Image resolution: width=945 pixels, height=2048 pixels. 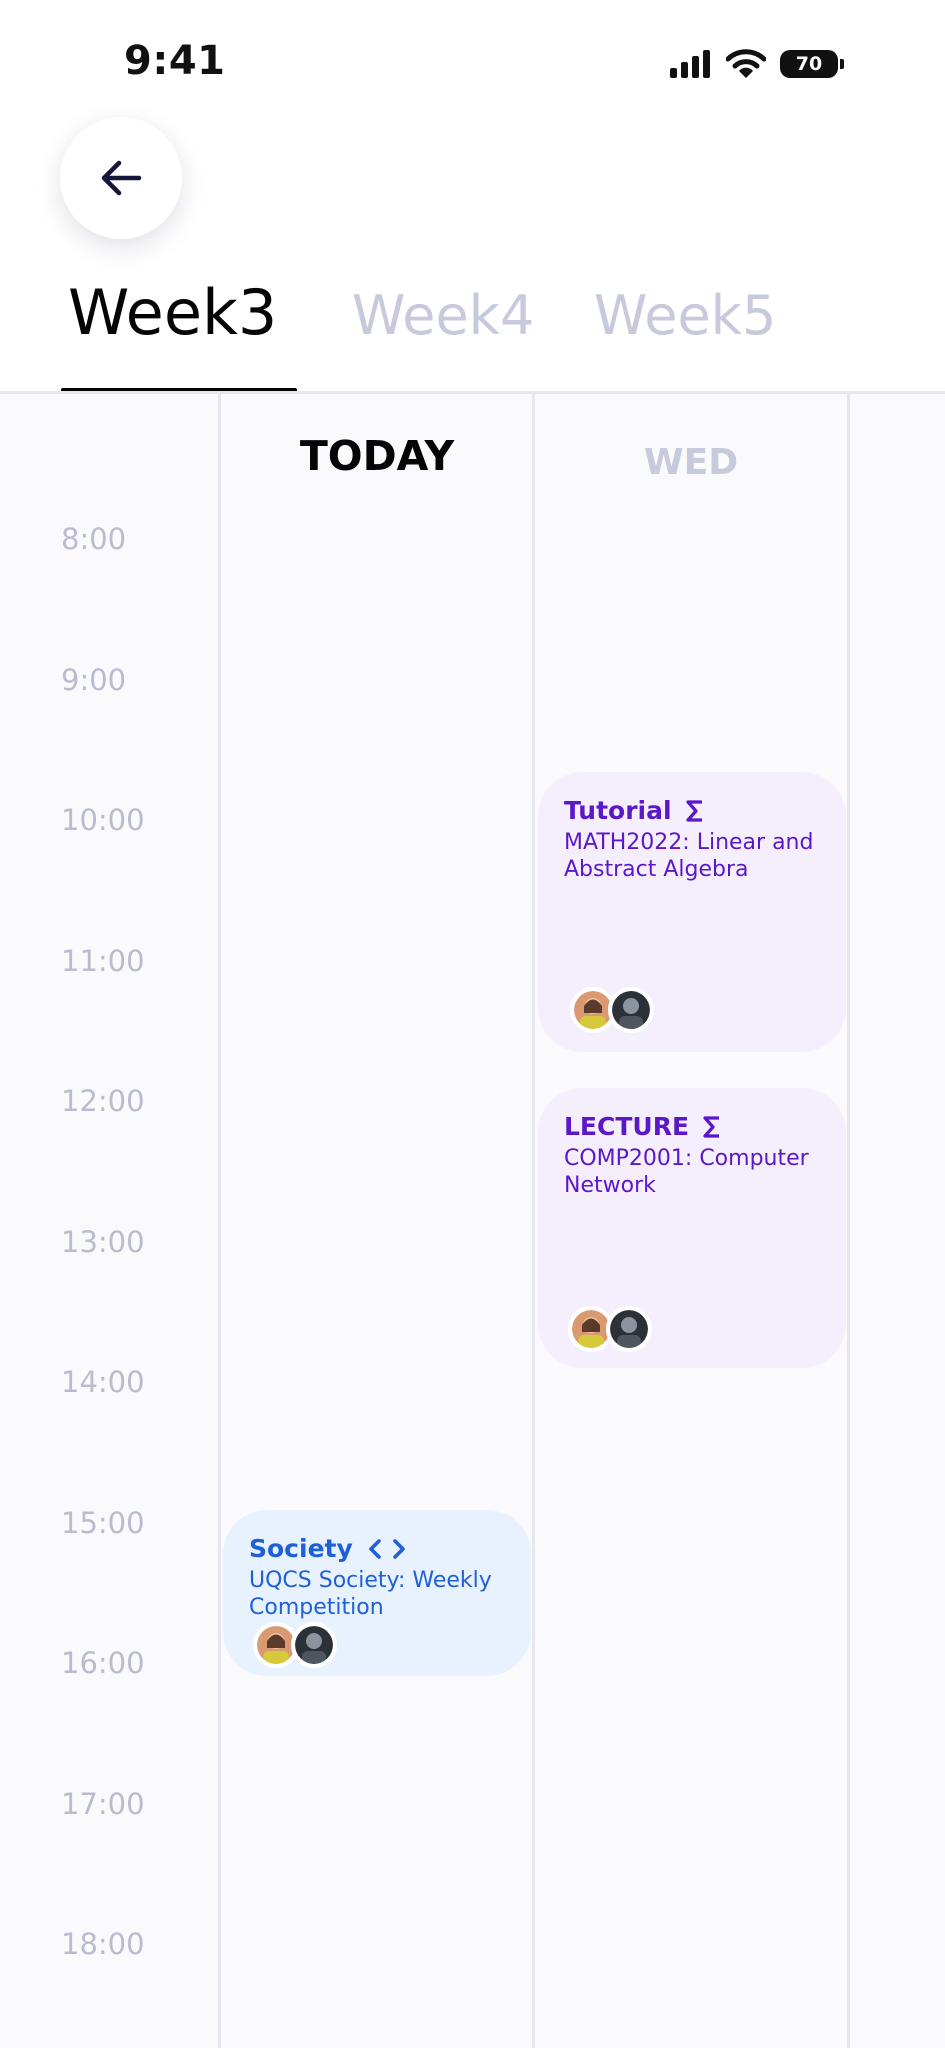 I want to click on arrow-left-icon, so click(x=121, y=178).